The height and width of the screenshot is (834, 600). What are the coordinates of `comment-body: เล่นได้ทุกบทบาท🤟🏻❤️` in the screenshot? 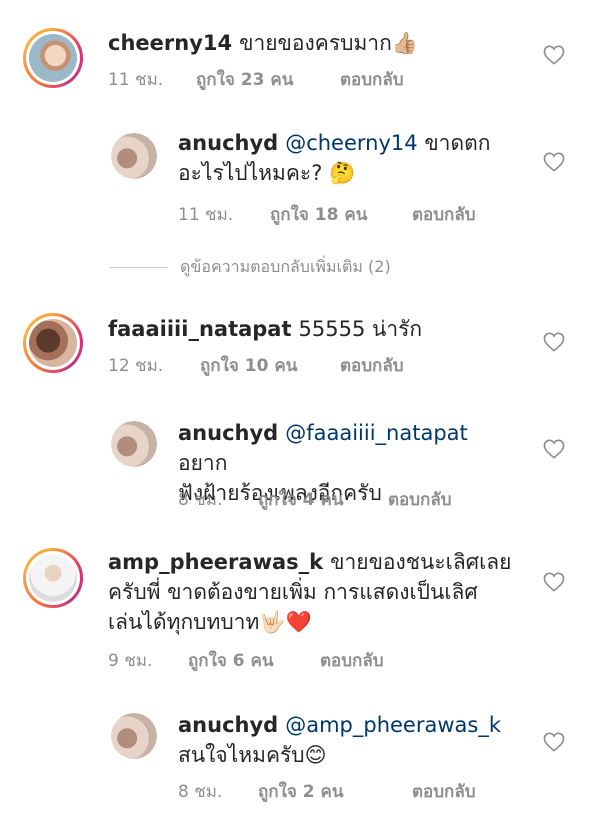 It's located at (210, 622).